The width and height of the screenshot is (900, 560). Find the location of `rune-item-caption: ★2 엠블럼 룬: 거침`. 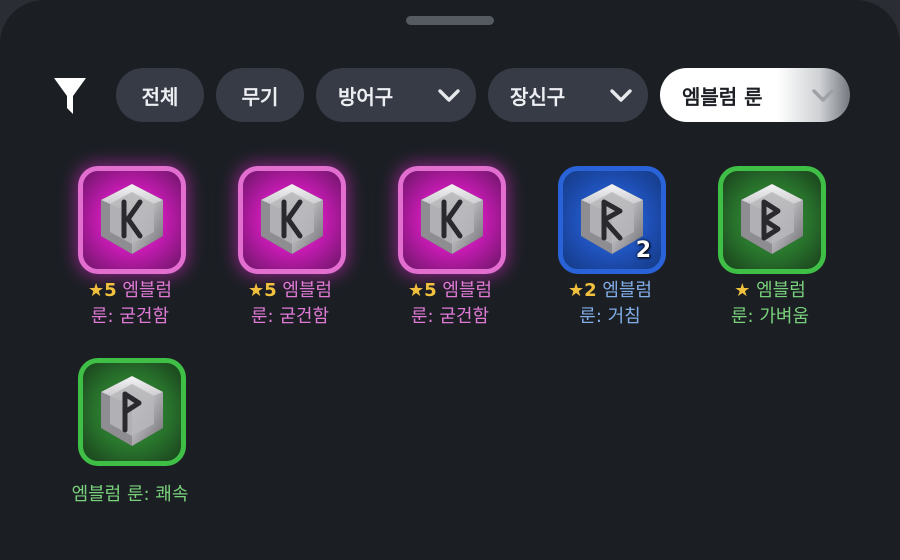

rune-item-caption: ★2 엠블럼 룬: 거침 is located at coordinates (610, 304).